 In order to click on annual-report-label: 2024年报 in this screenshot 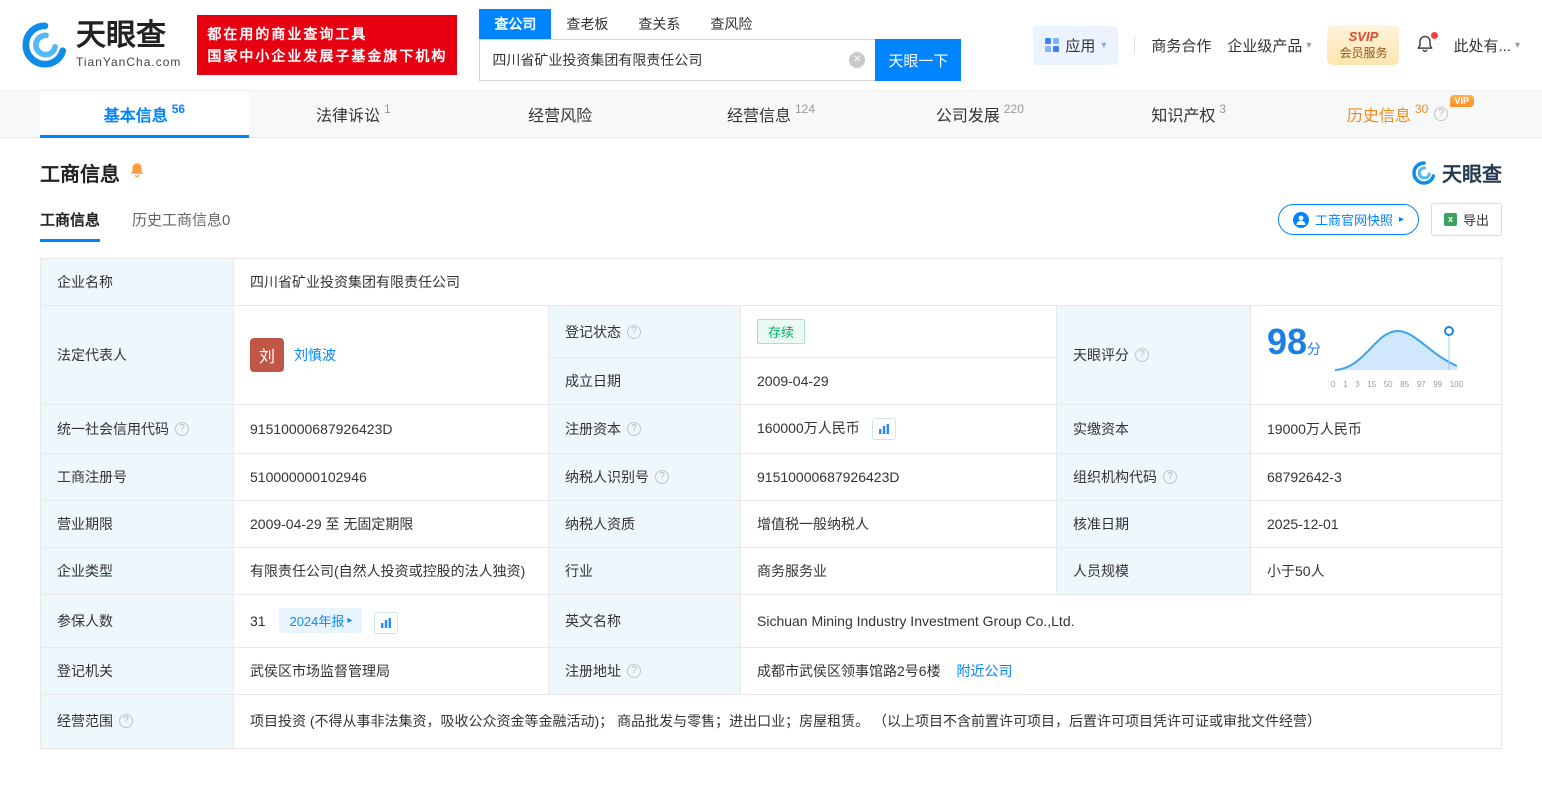, I will do `click(317, 622)`.